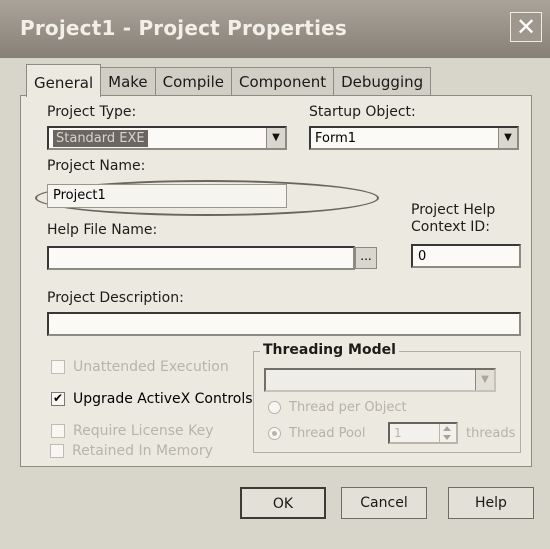  I want to click on radio-circle-selected, so click(274, 433).